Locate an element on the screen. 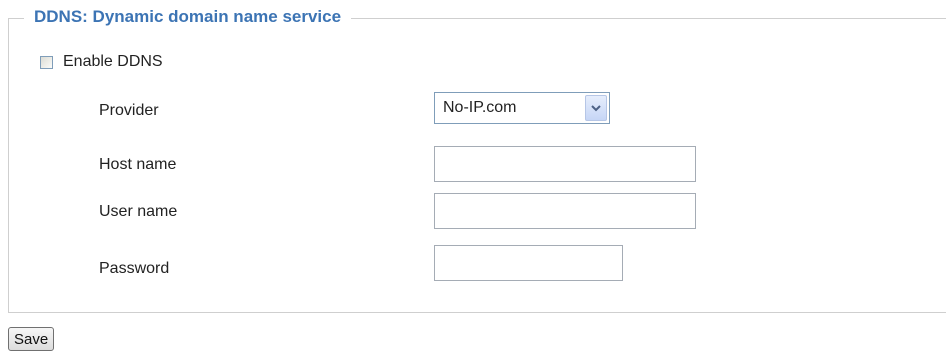 This screenshot has width=948, height=354. section-title: DDNS: Dynamic domain name service is located at coordinates (188, 17).